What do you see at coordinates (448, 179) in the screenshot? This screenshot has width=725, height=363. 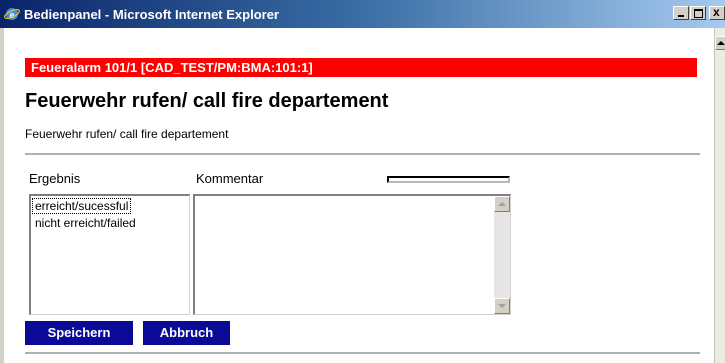 I see `comment-indicator-box` at bounding box center [448, 179].